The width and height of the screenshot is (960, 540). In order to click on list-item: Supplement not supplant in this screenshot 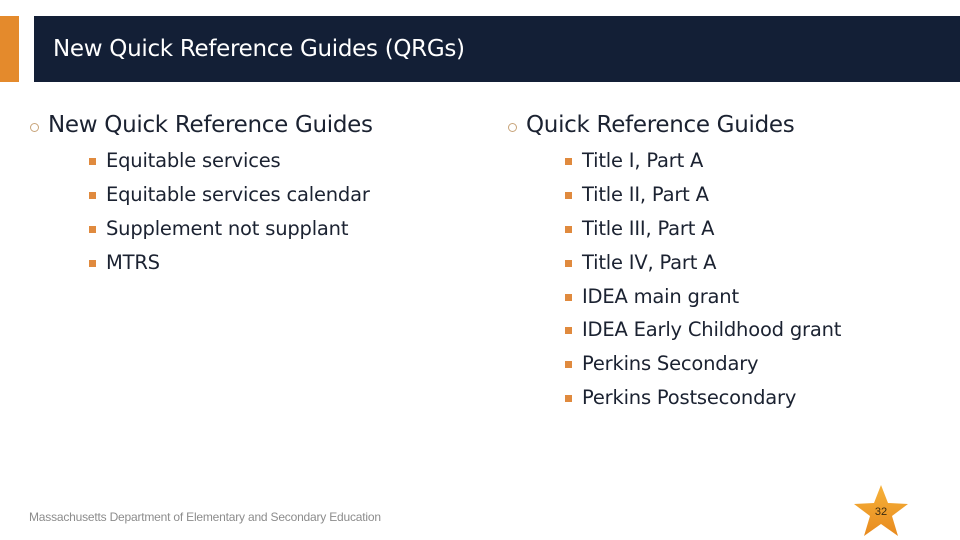, I will do `click(231, 229)`.